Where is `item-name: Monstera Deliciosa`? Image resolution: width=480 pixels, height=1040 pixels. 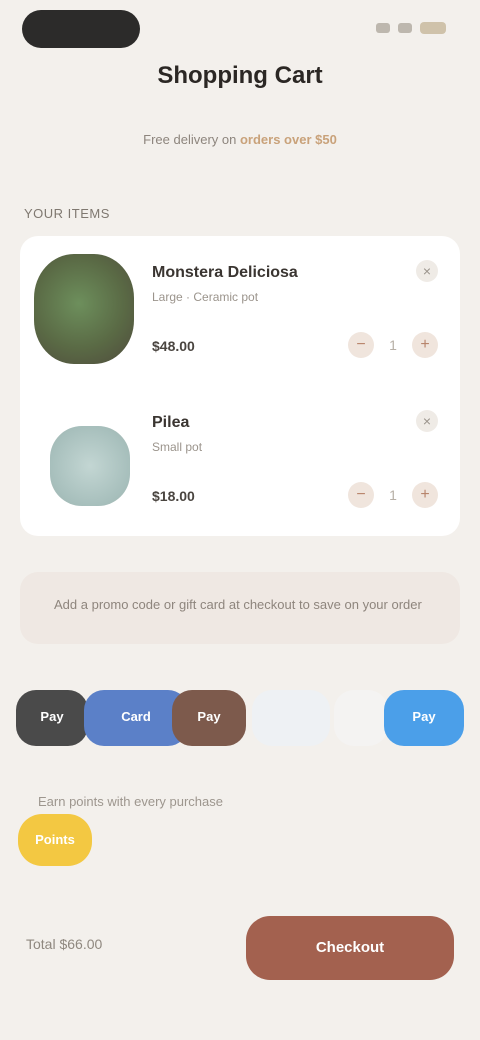
item-name: Monstera Deliciosa is located at coordinates (225, 272).